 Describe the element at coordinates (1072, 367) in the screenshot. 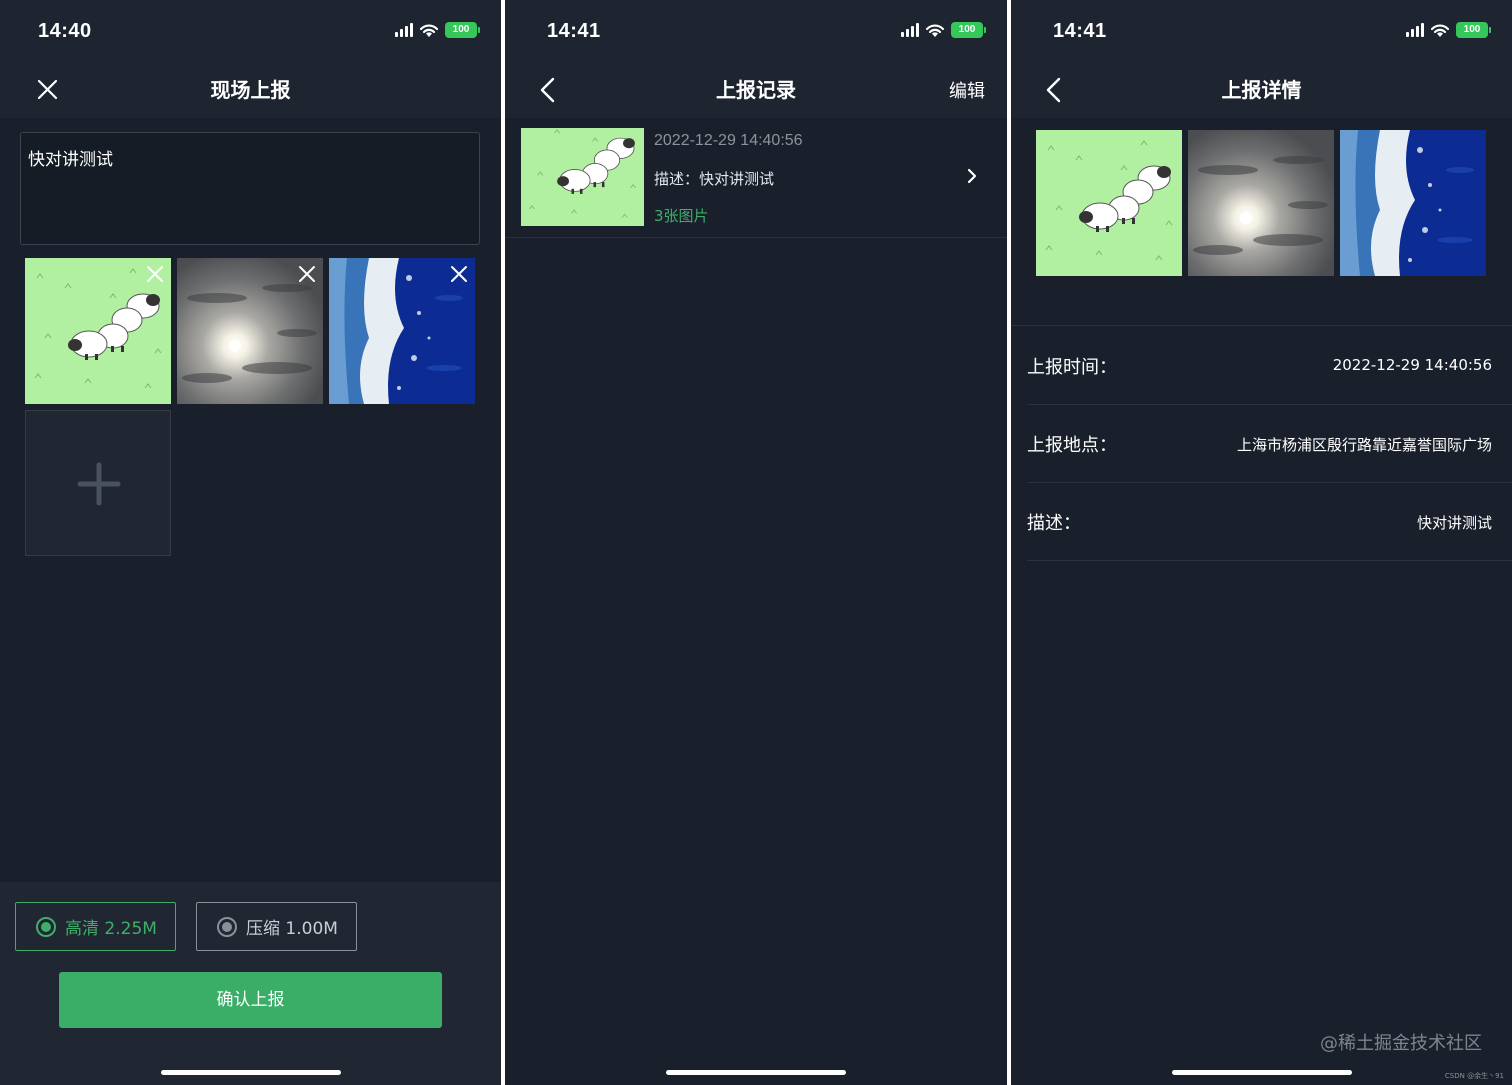

I see `detail-label: 上报时间：` at that location.